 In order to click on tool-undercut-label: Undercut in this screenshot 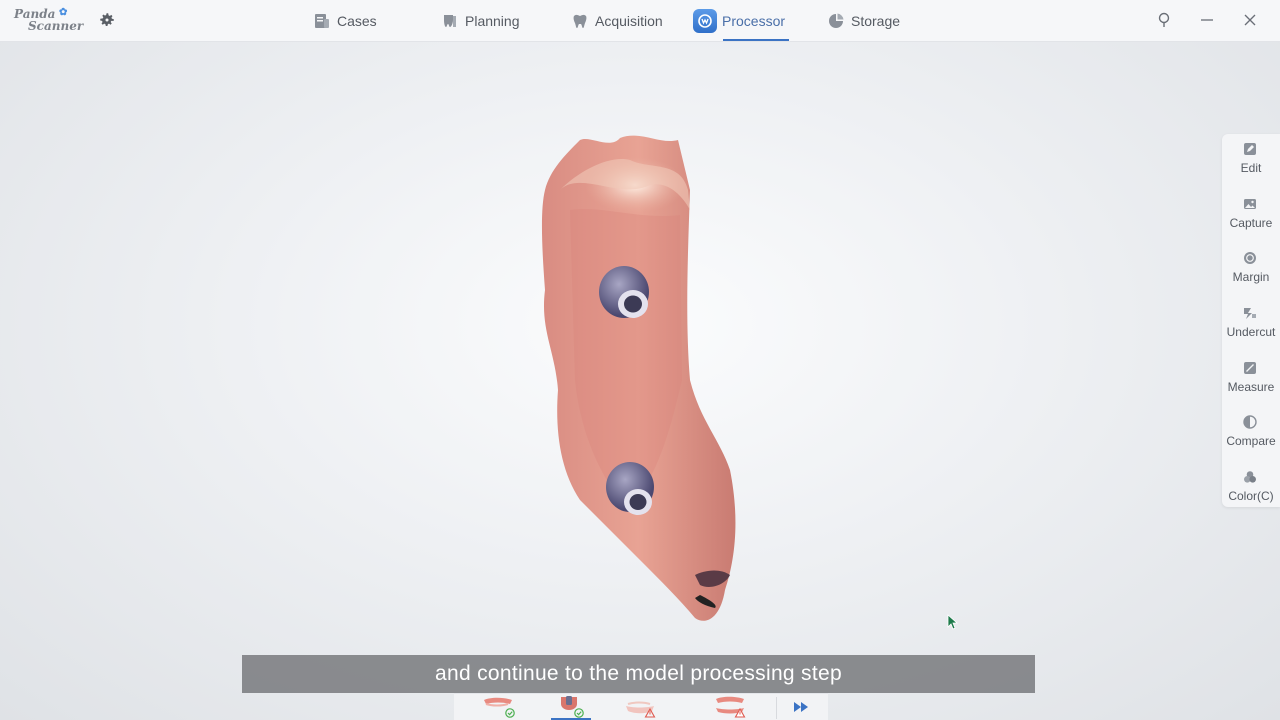, I will do `click(1251, 332)`.